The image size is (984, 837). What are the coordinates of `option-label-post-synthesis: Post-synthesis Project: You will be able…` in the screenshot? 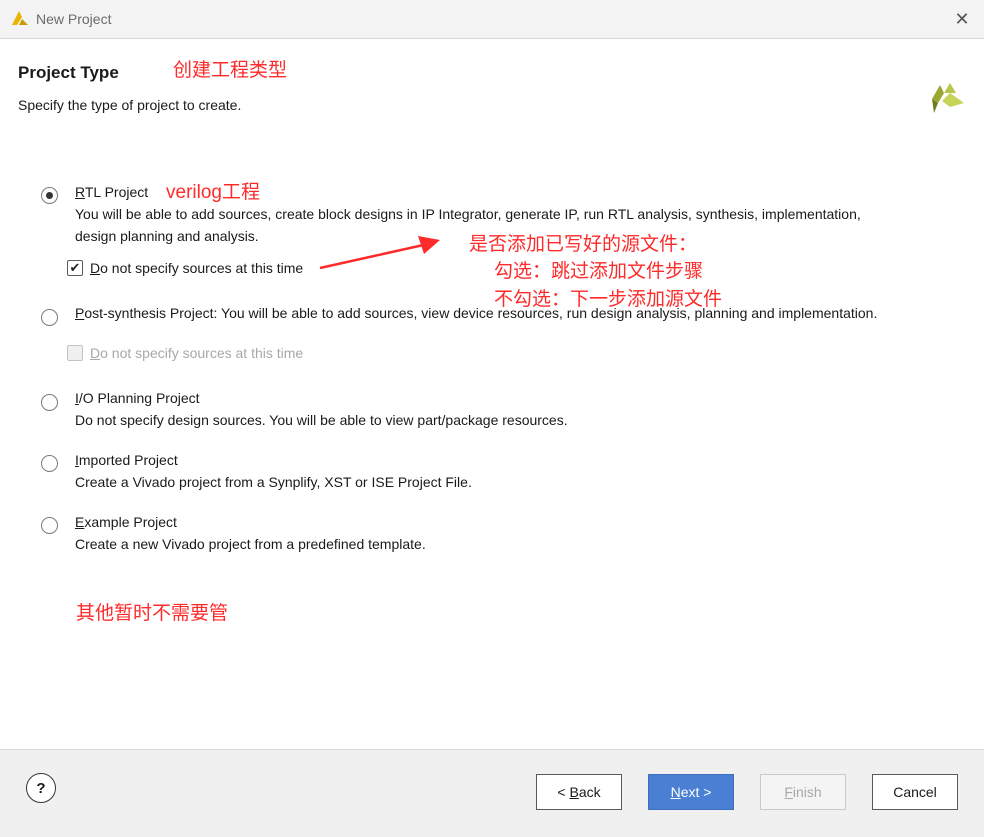 It's located at (476, 313).